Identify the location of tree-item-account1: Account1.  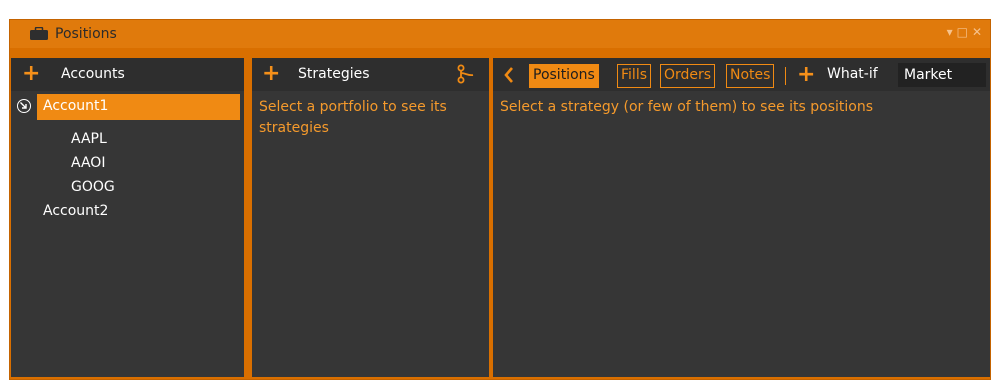
(127, 107).